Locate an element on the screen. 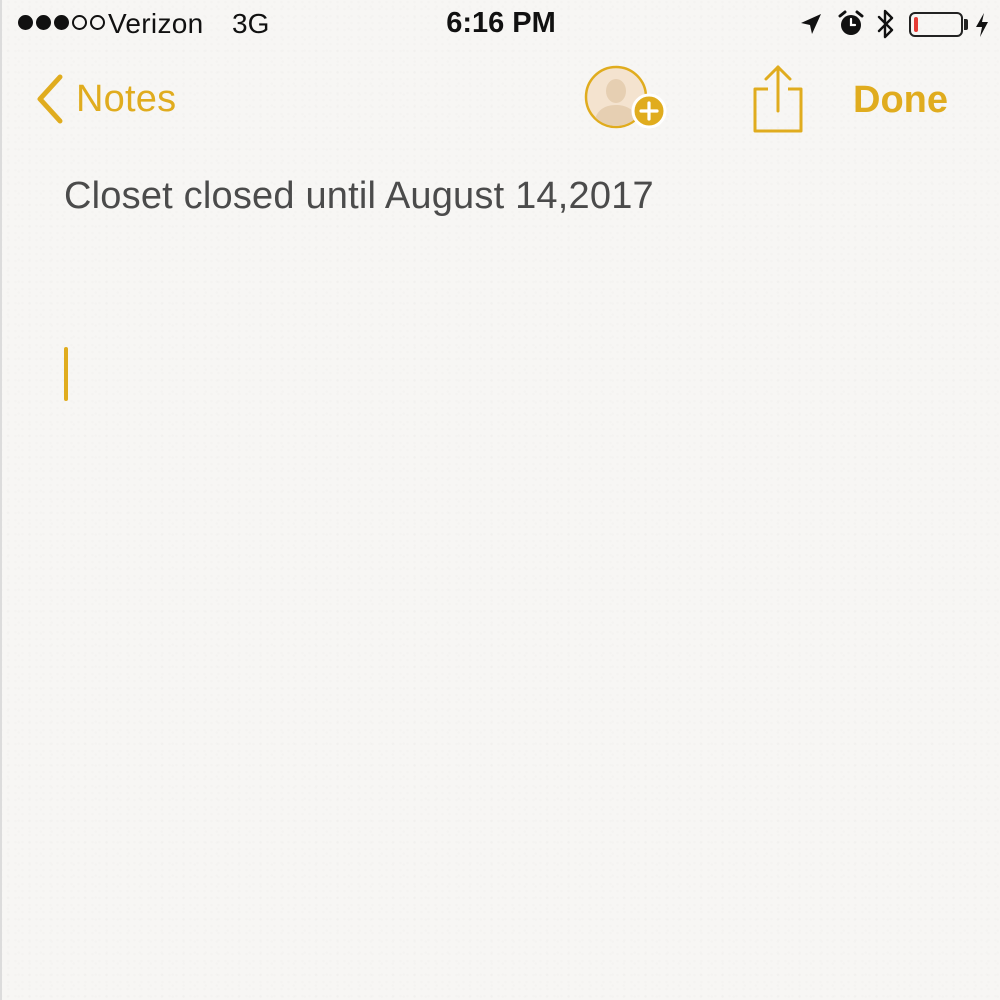 This screenshot has width=1000, height=1000. add-people-icon is located at coordinates (625, 97).